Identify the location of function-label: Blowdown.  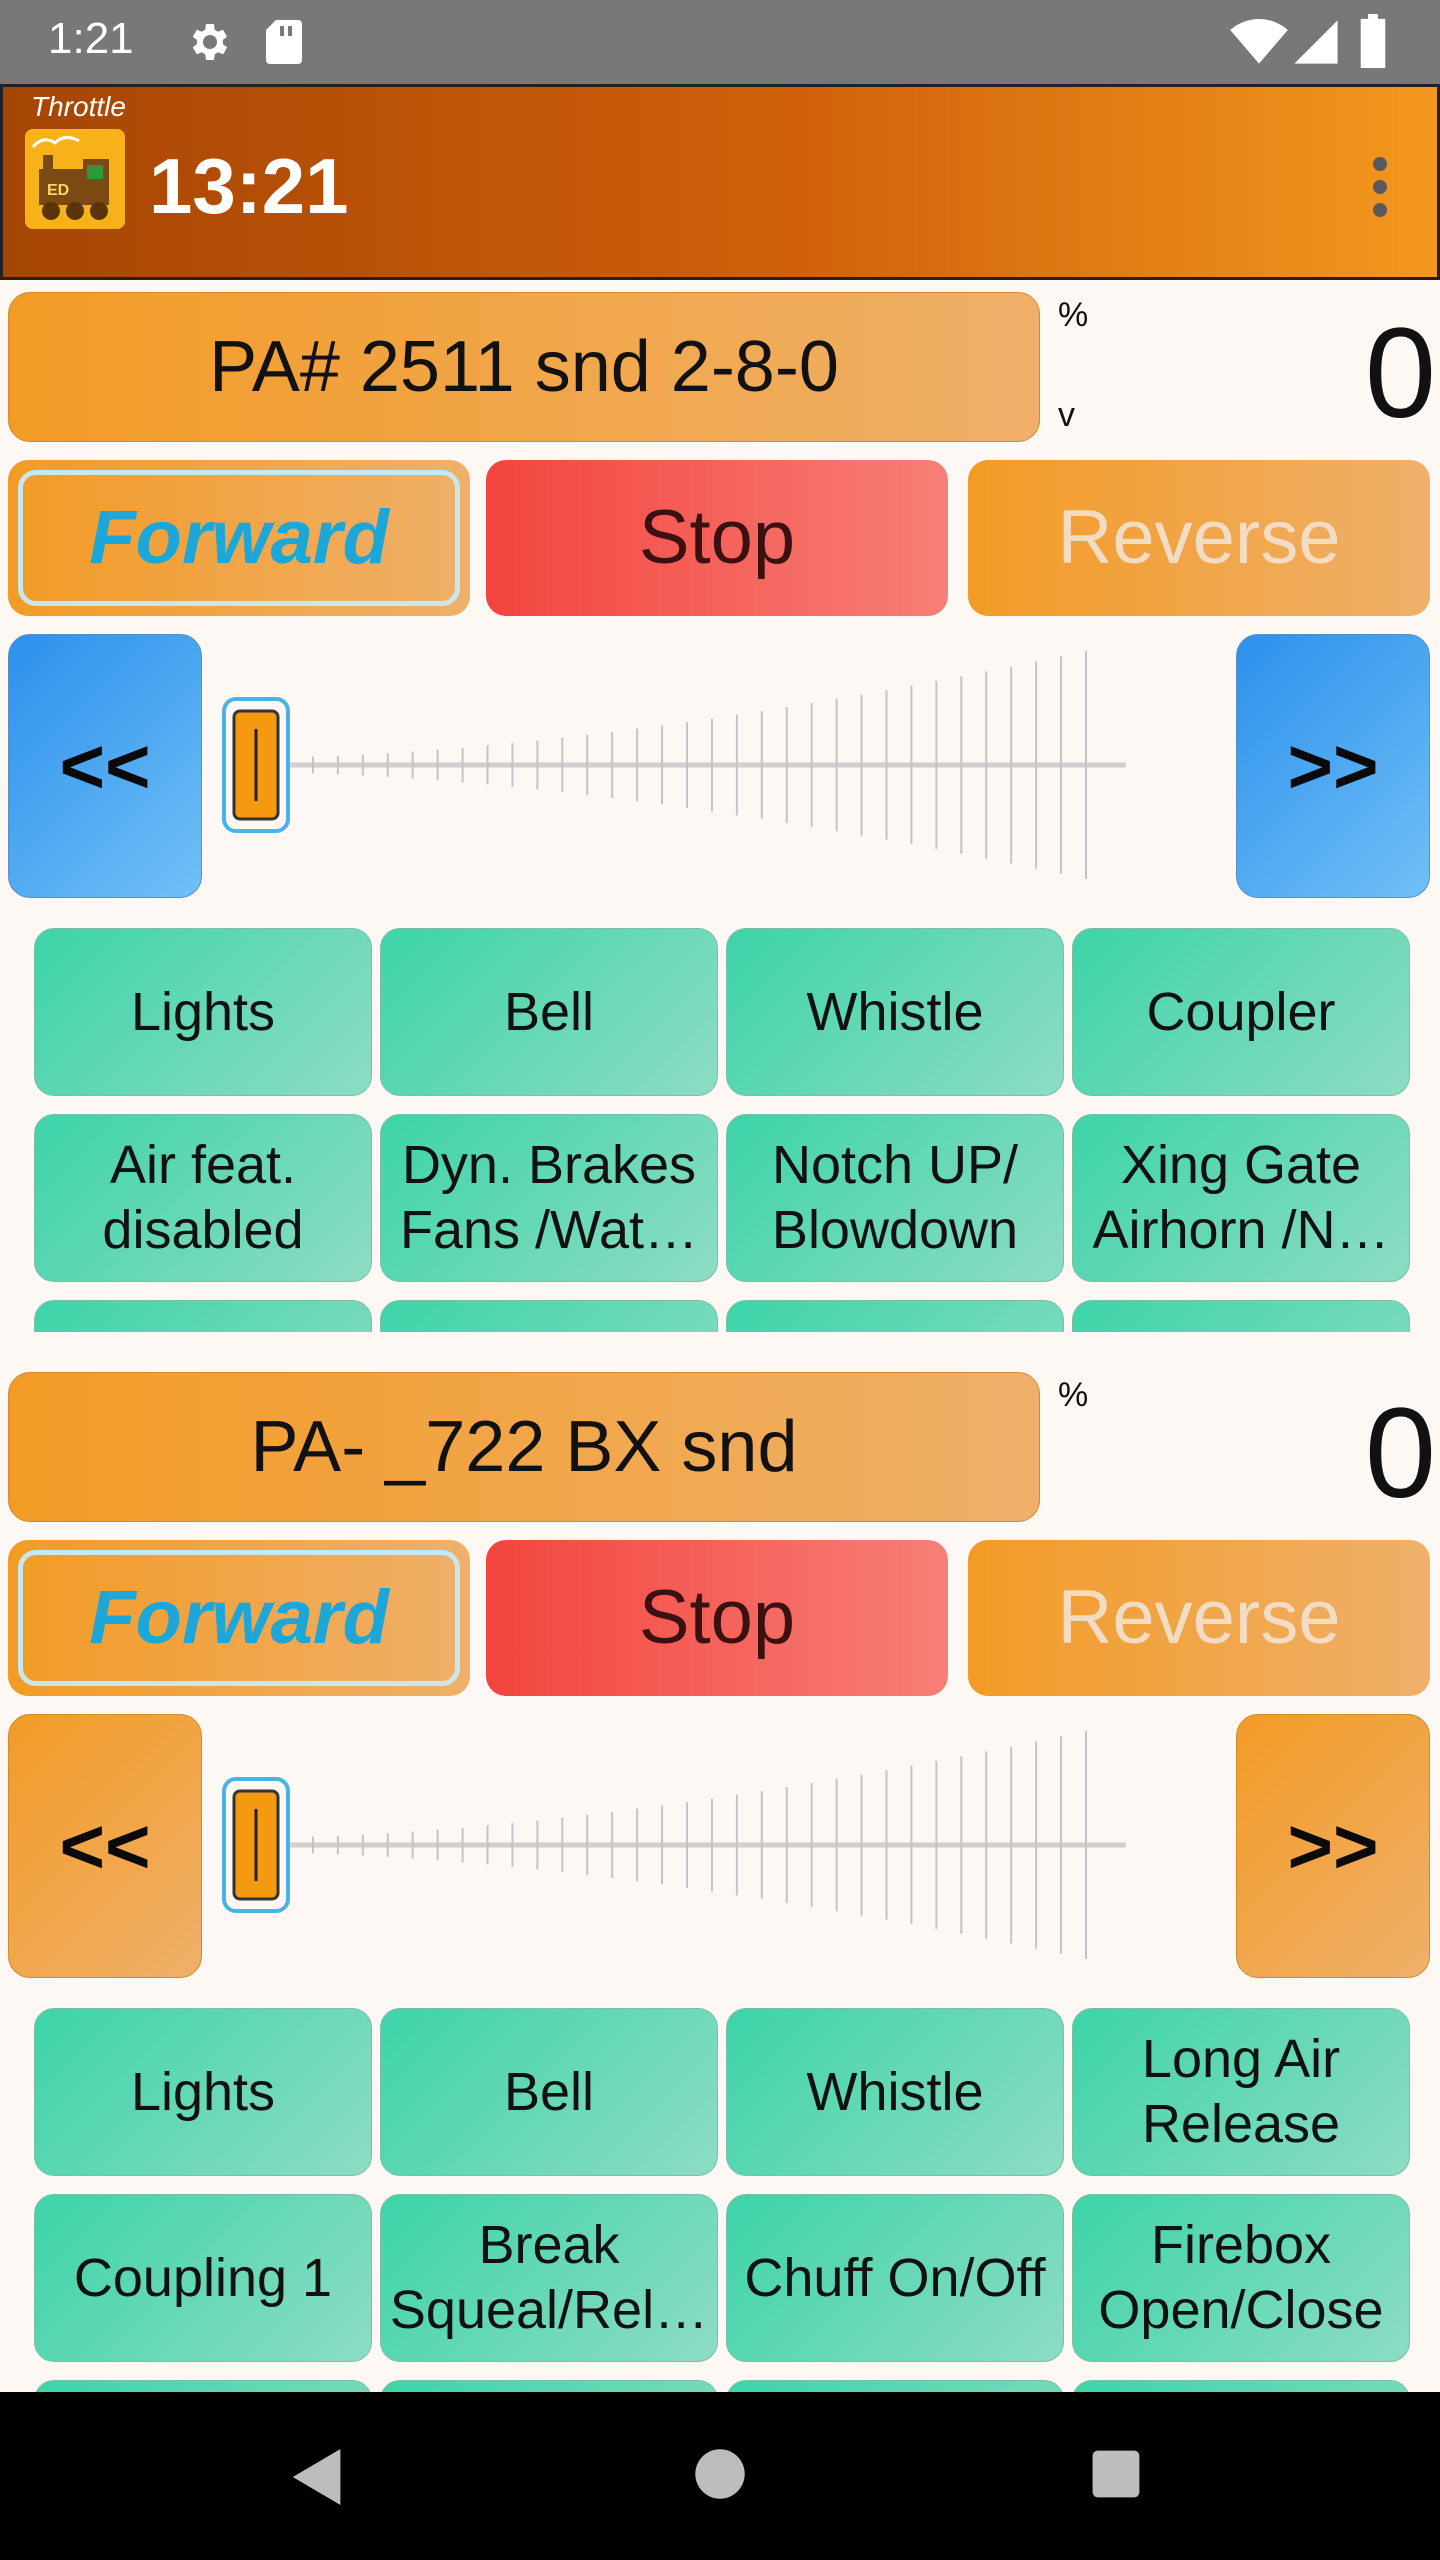
(895, 1230).